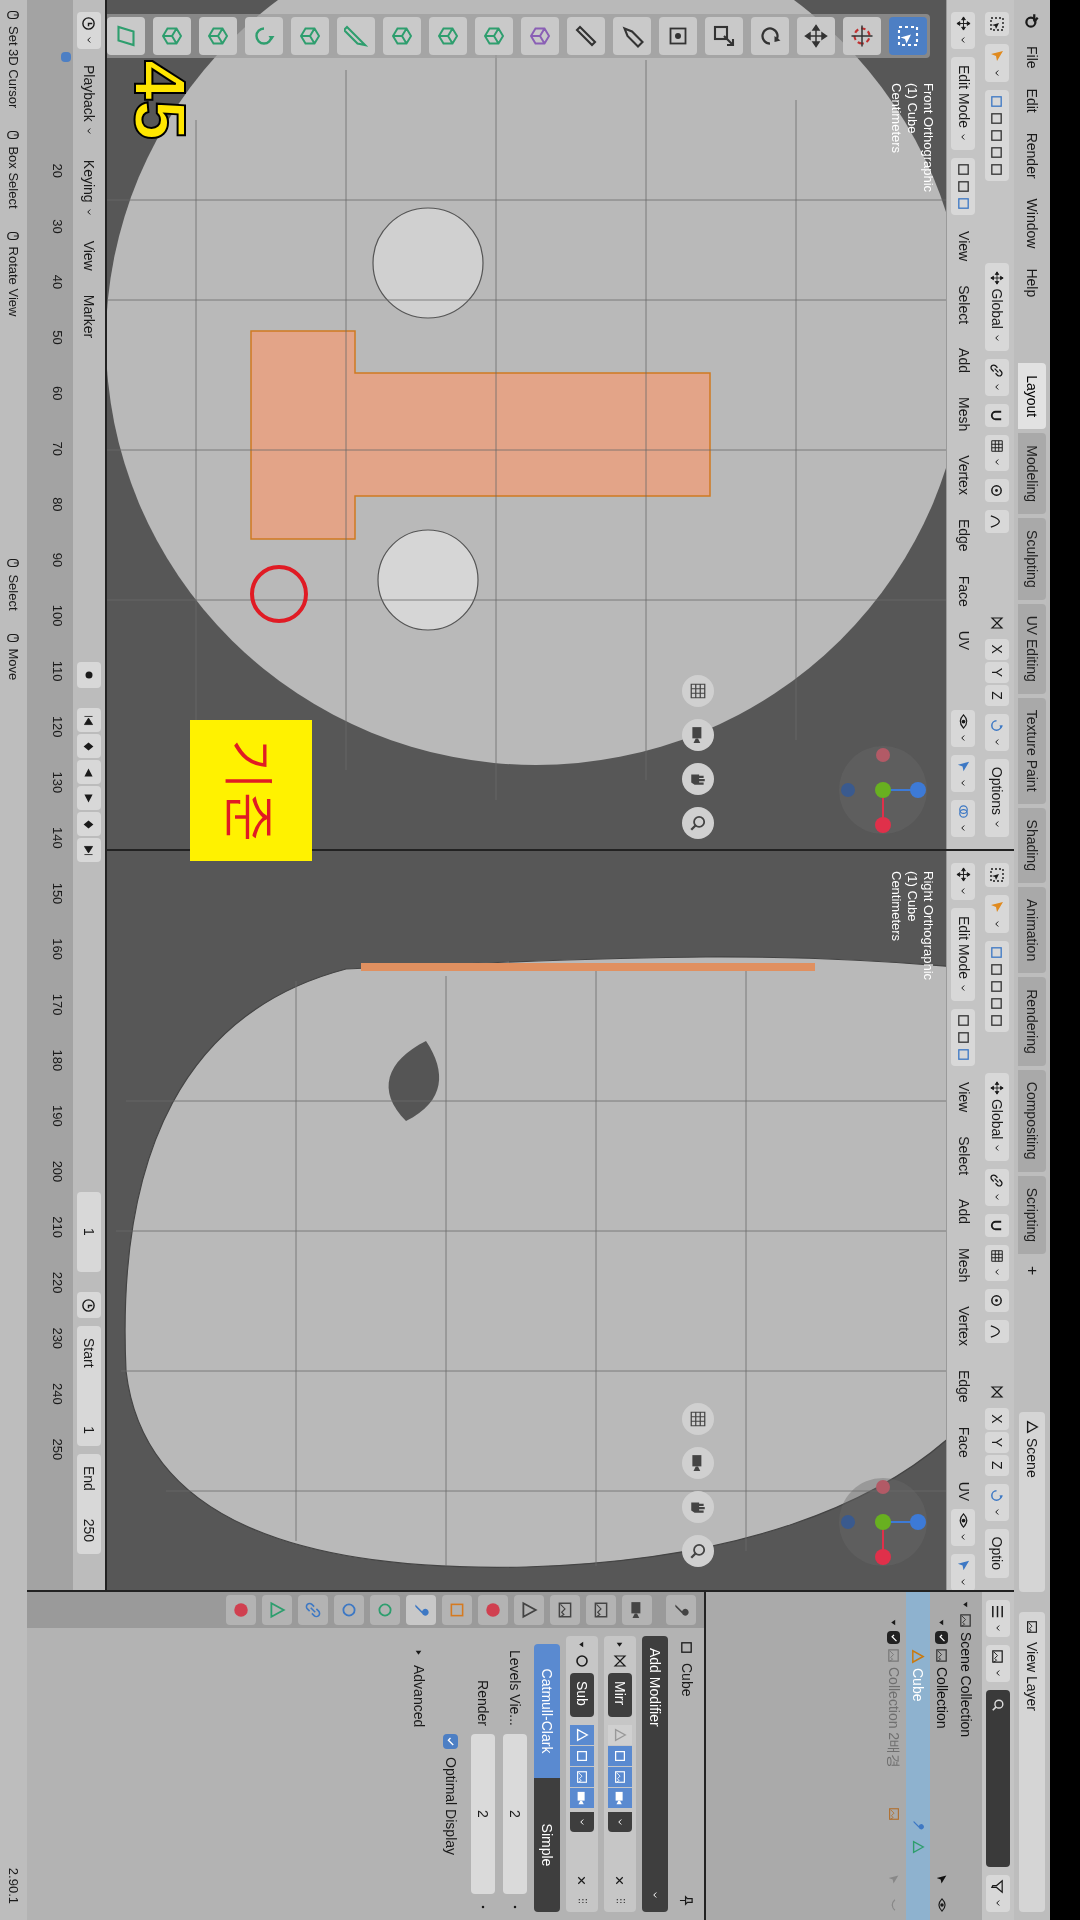  I want to click on modifier-name-field: Sub, so click(582, 1695).